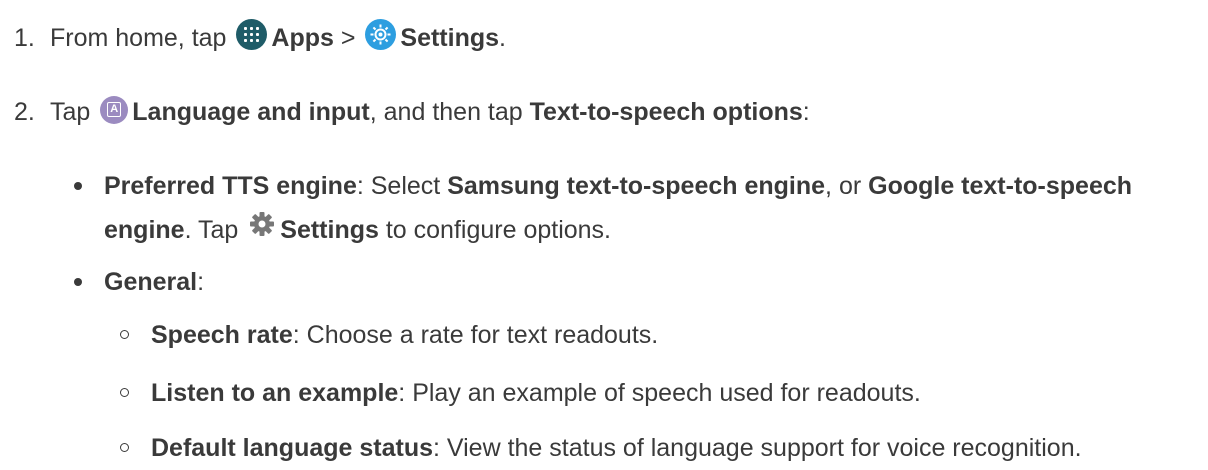 The width and height of the screenshot is (1208, 470). What do you see at coordinates (494, 230) in the screenshot?
I see `bullet-text: to configure options.` at bounding box center [494, 230].